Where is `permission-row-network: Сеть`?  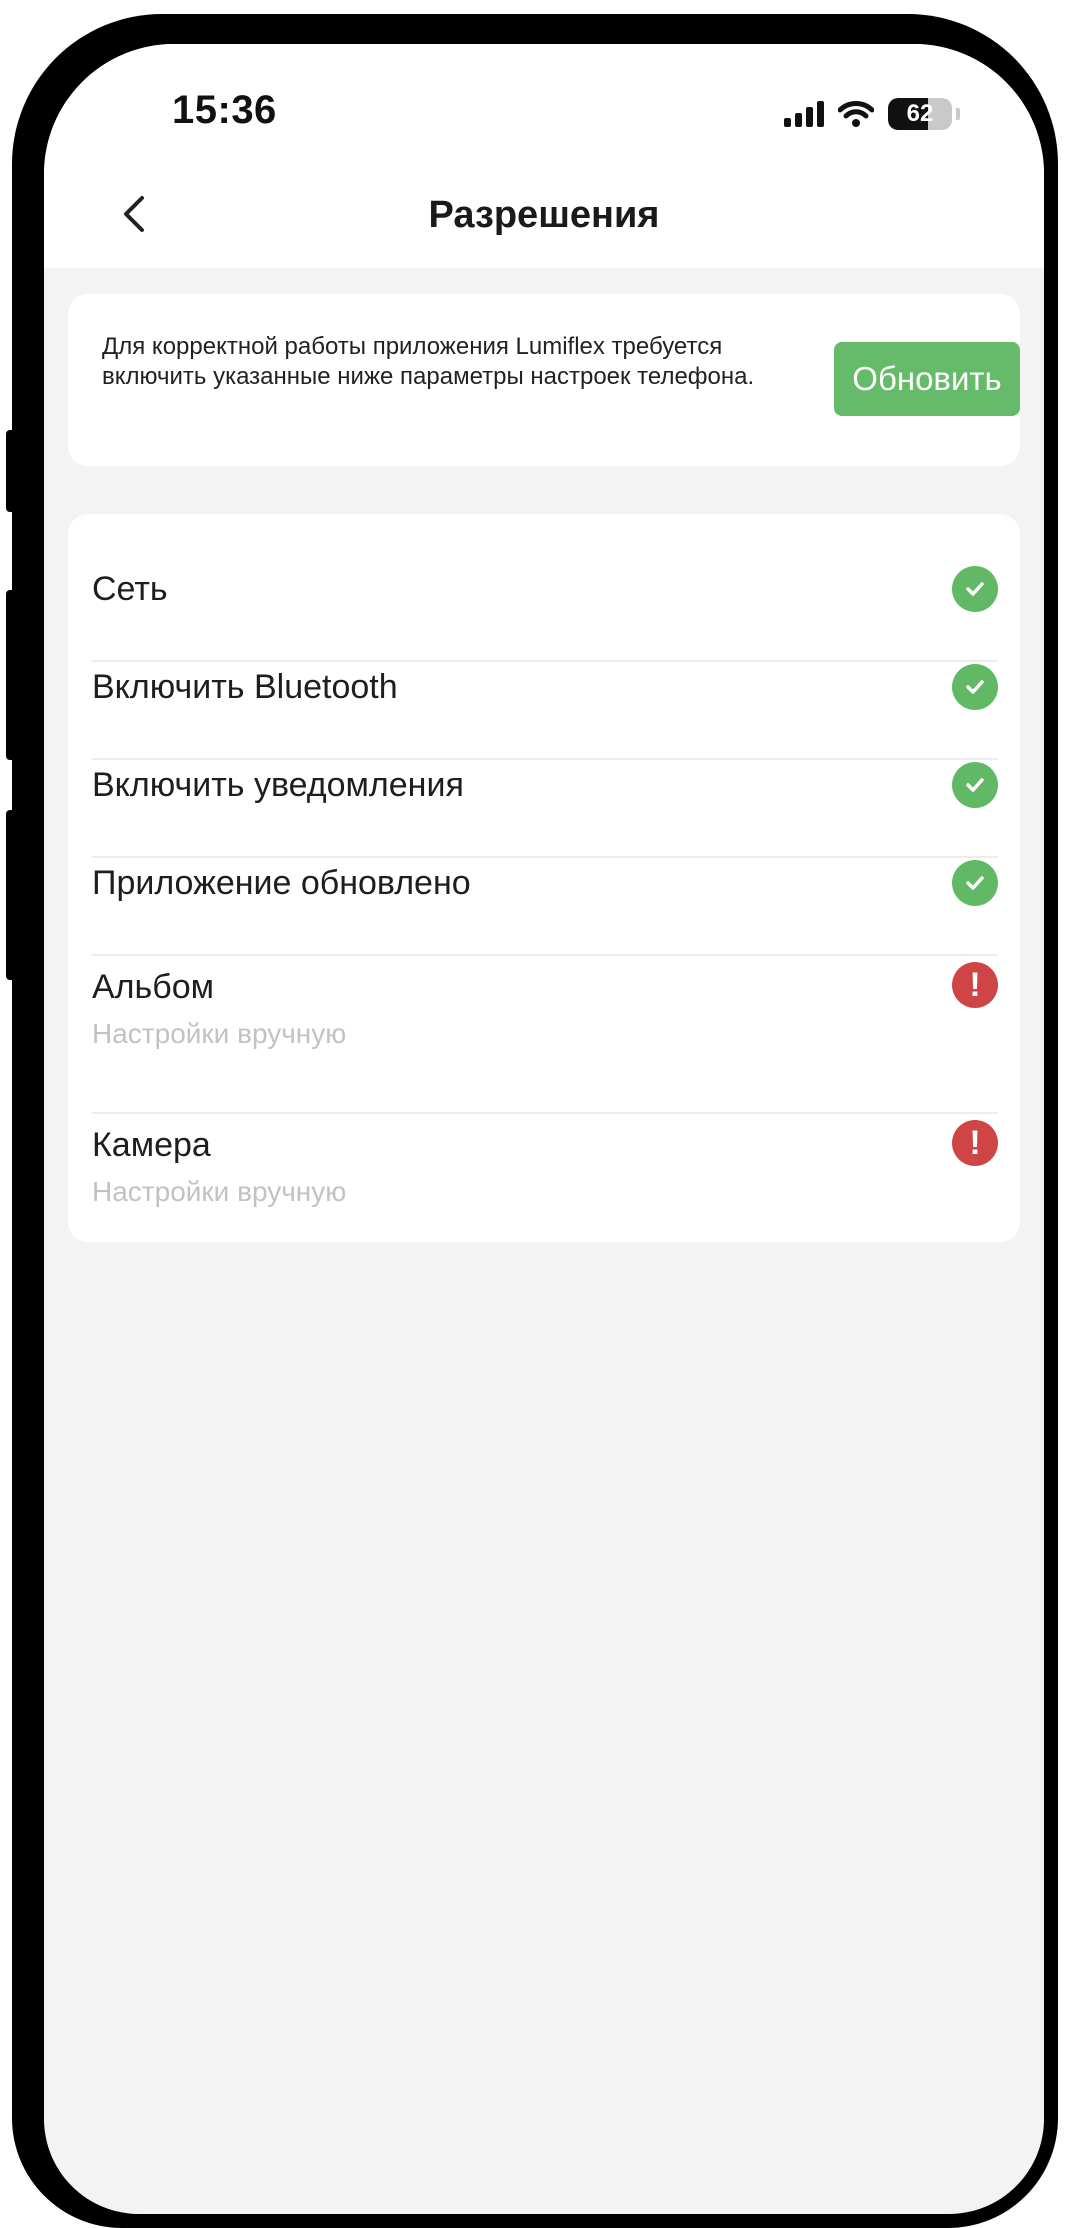
permission-row-network: Сеть is located at coordinates (545, 589).